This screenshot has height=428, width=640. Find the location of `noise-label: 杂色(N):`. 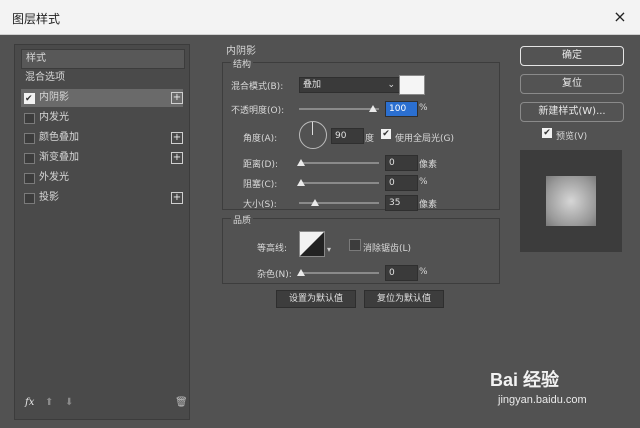

noise-label: 杂色(N): is located at coordinates (274, 275).